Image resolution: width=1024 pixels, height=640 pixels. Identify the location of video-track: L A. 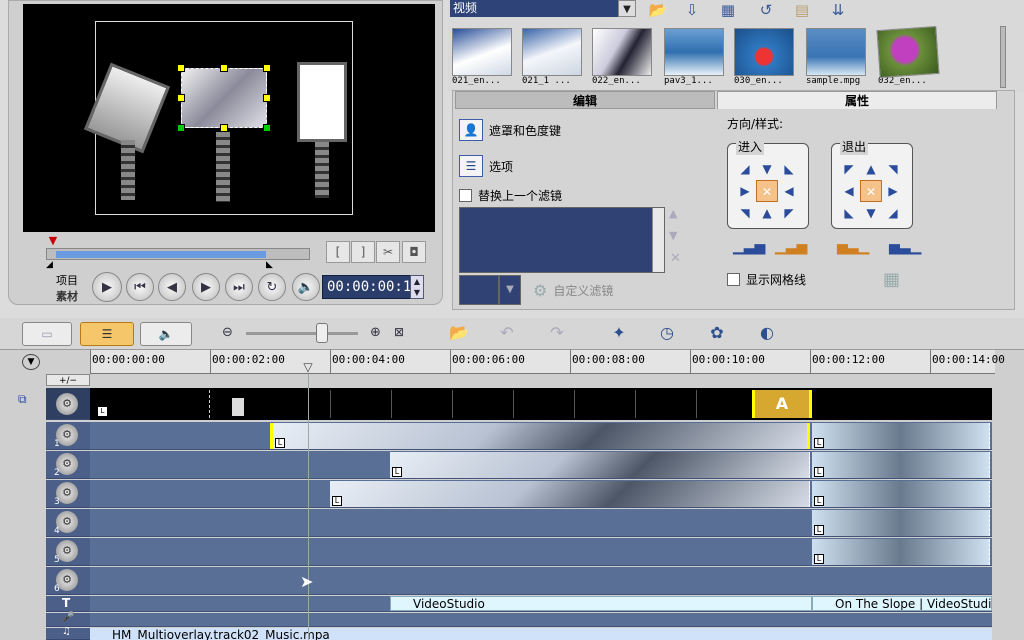
(541, 404).